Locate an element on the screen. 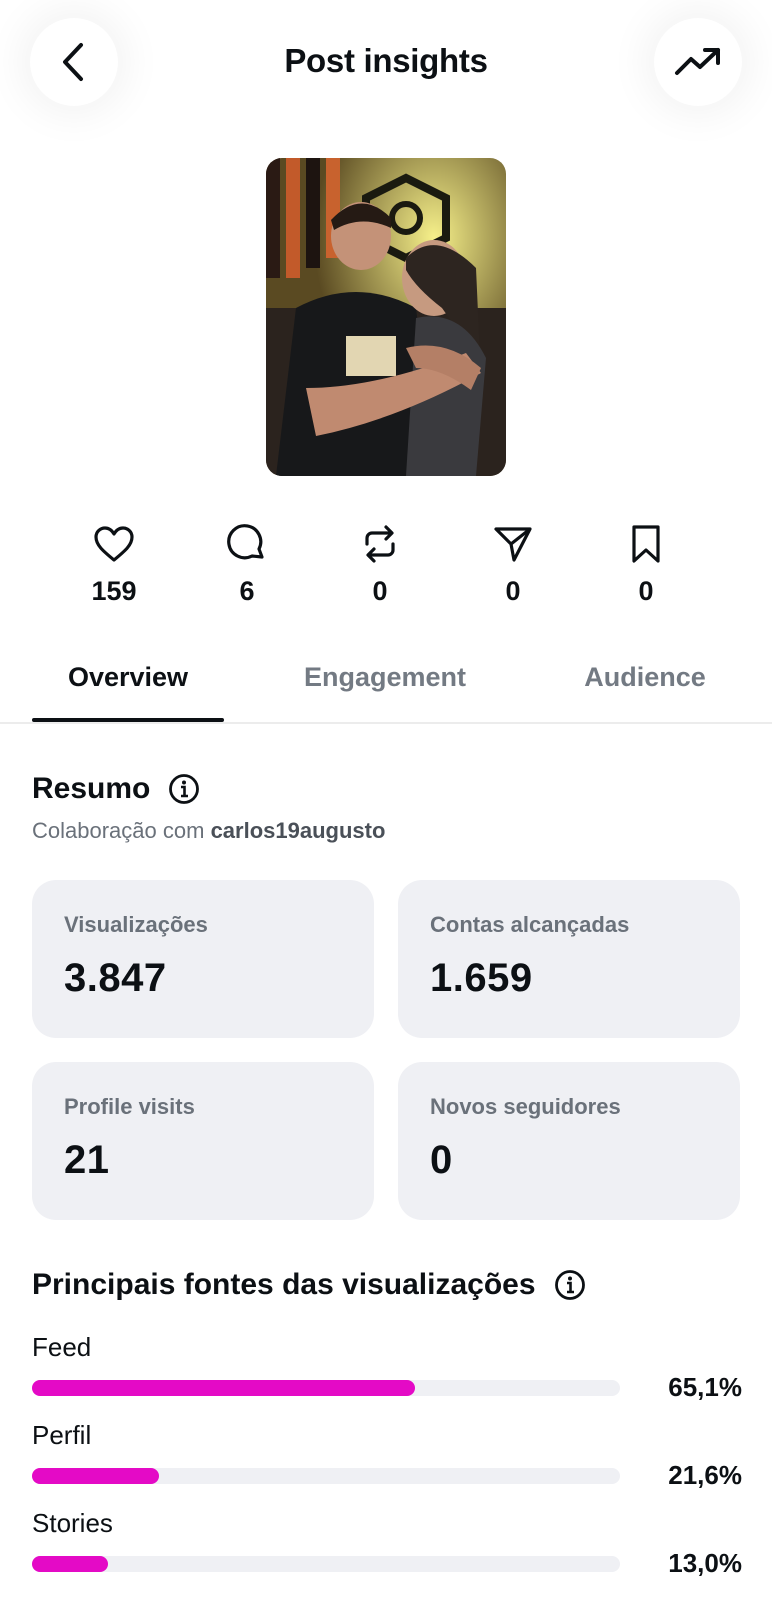 The image size is (772, 1600). tab-overview: Overview is located at coordinates (128, 677).